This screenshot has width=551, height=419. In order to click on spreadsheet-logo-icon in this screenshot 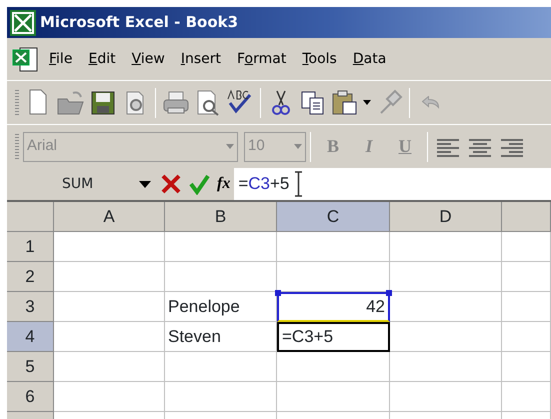, I will do `click(23, 23)`.